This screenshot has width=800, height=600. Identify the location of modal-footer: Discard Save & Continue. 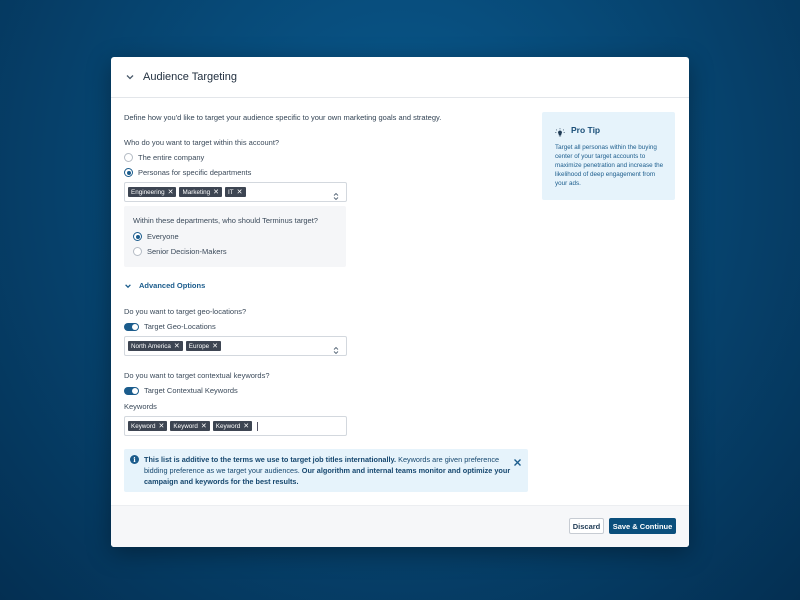
(400, 526).